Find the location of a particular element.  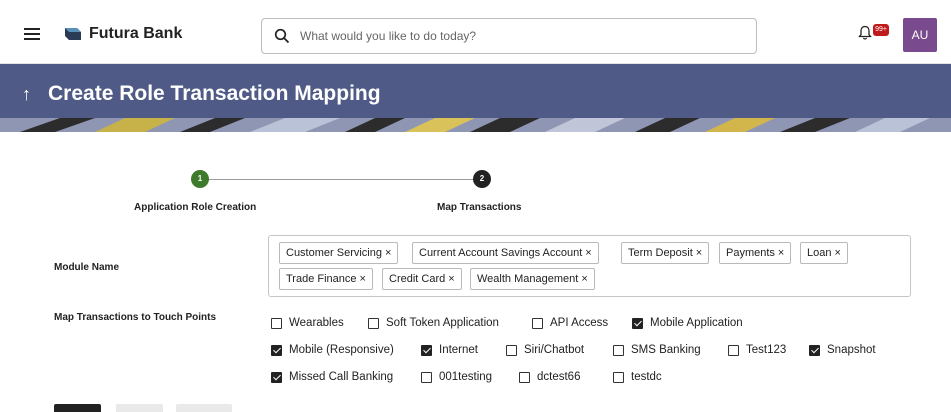

stepper-line is located at coordinates (341, 179).